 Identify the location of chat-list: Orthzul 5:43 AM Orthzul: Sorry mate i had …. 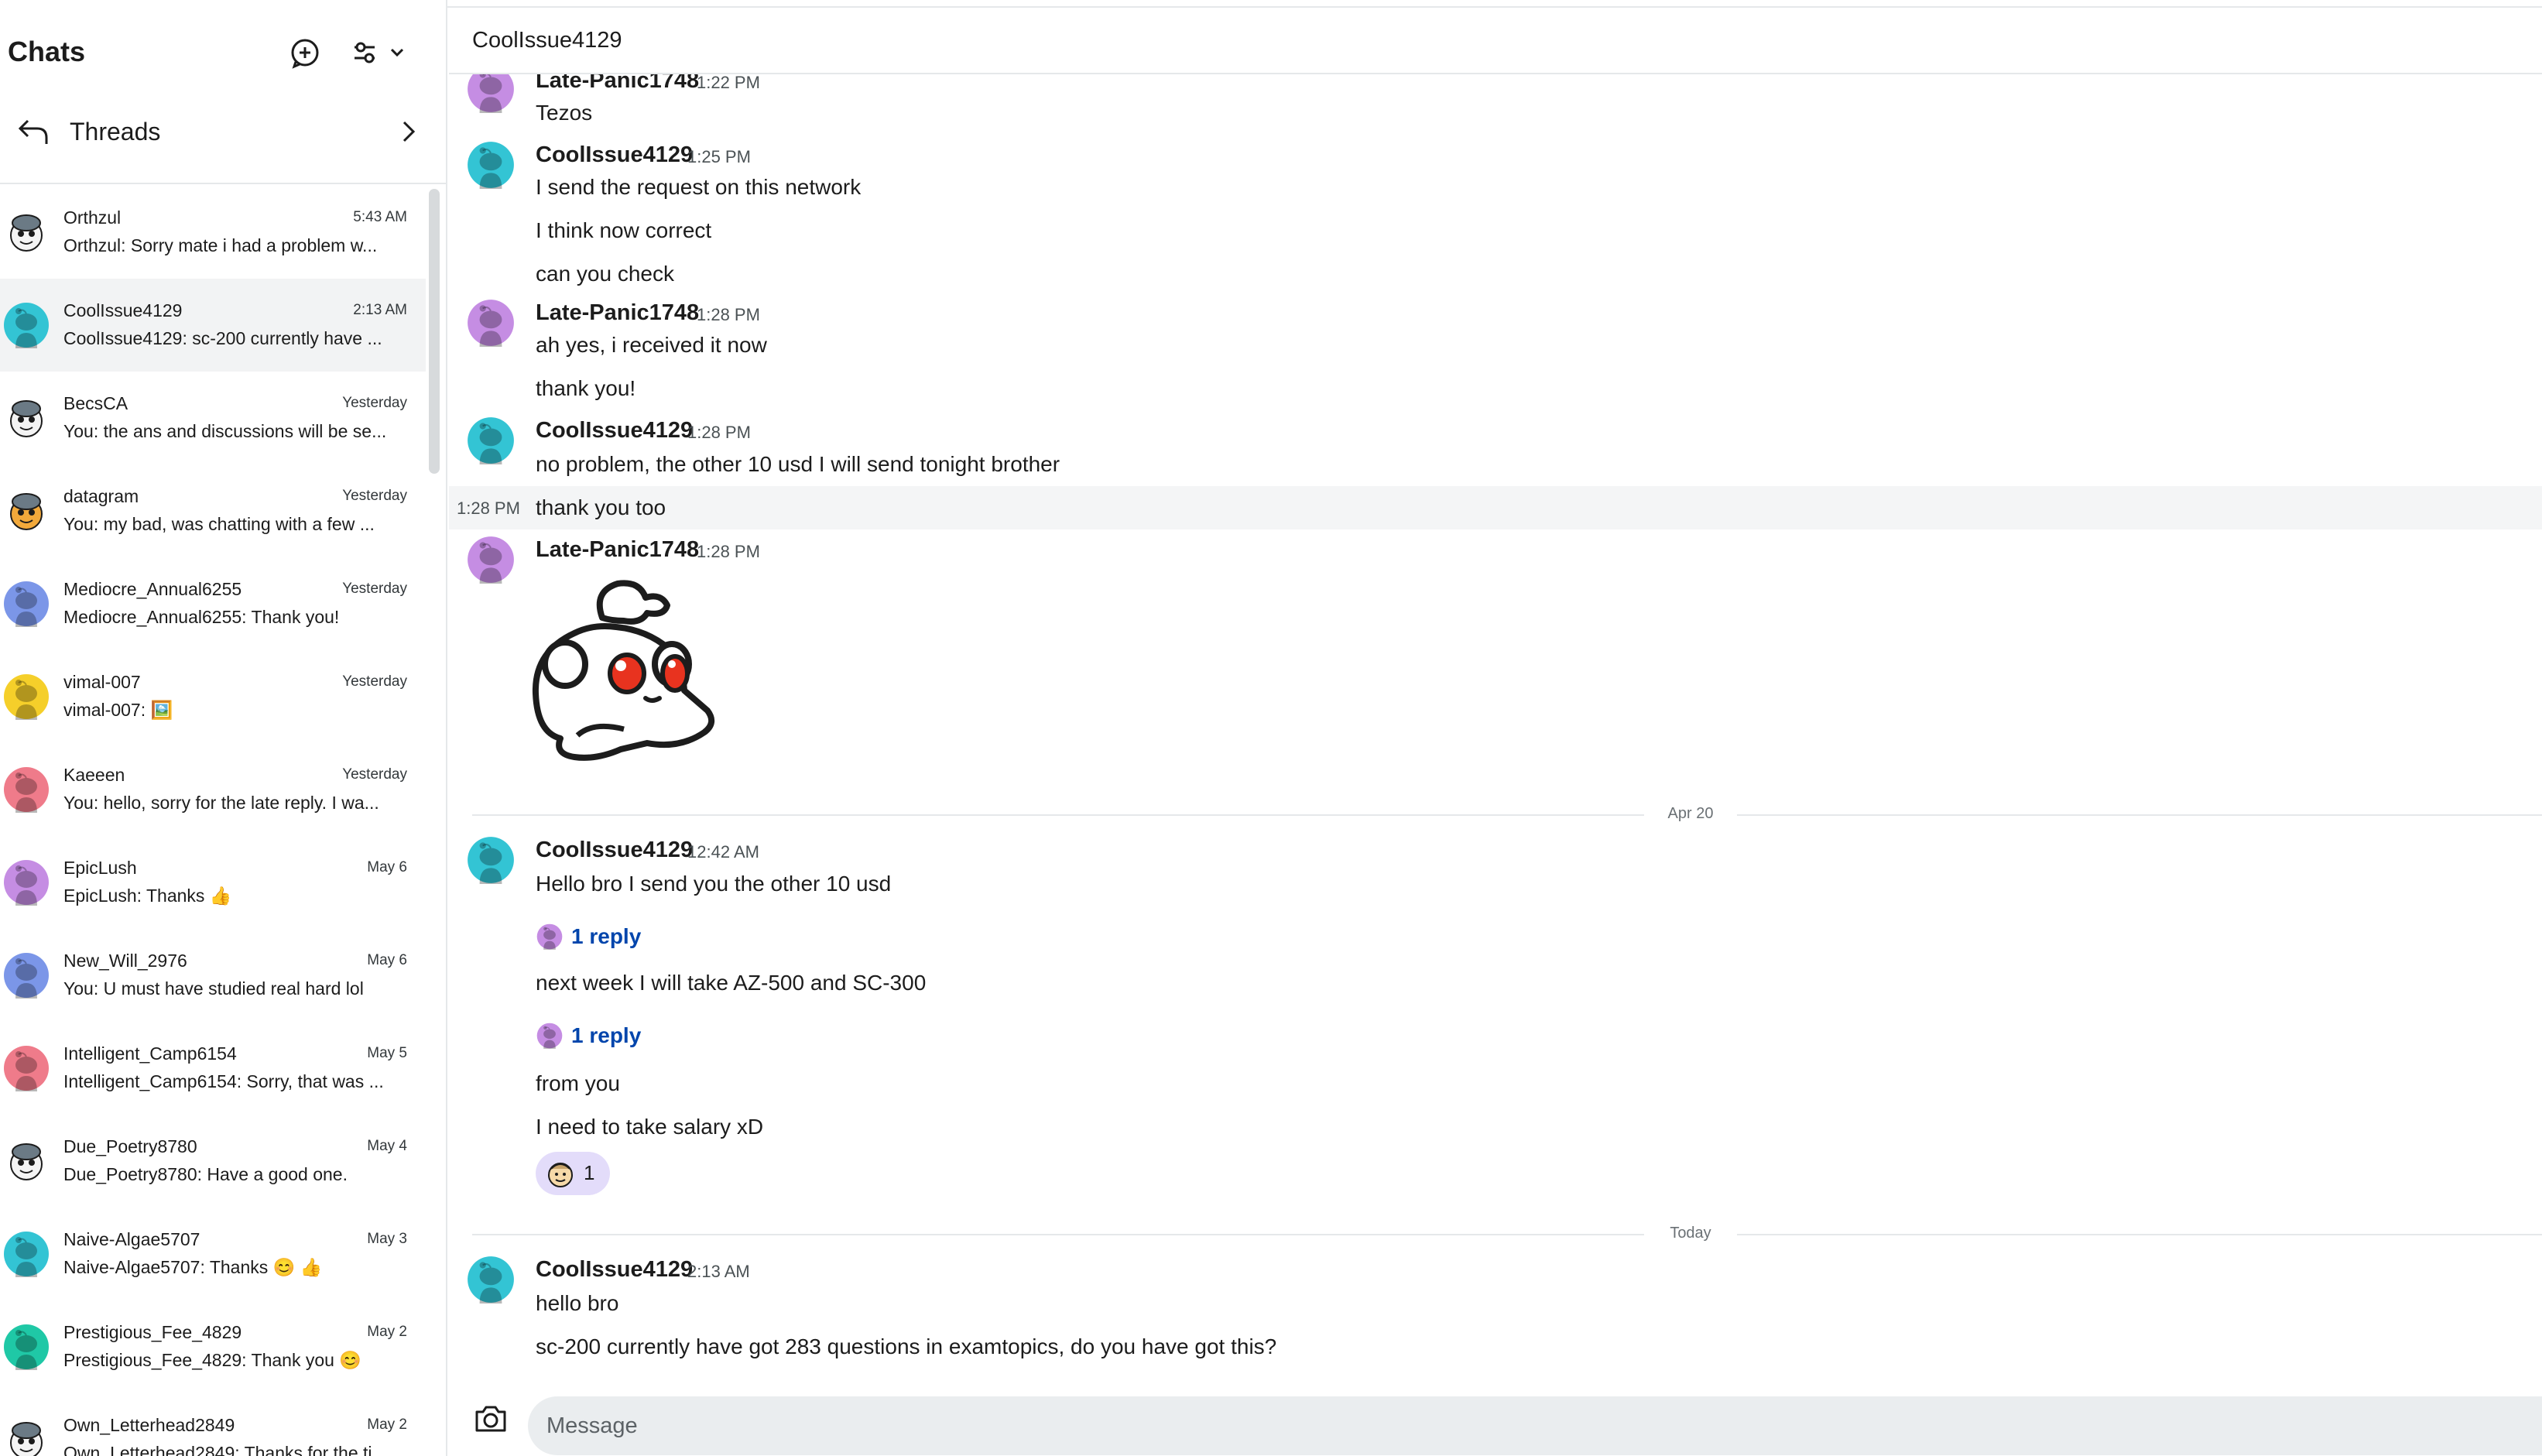
(213, 821).